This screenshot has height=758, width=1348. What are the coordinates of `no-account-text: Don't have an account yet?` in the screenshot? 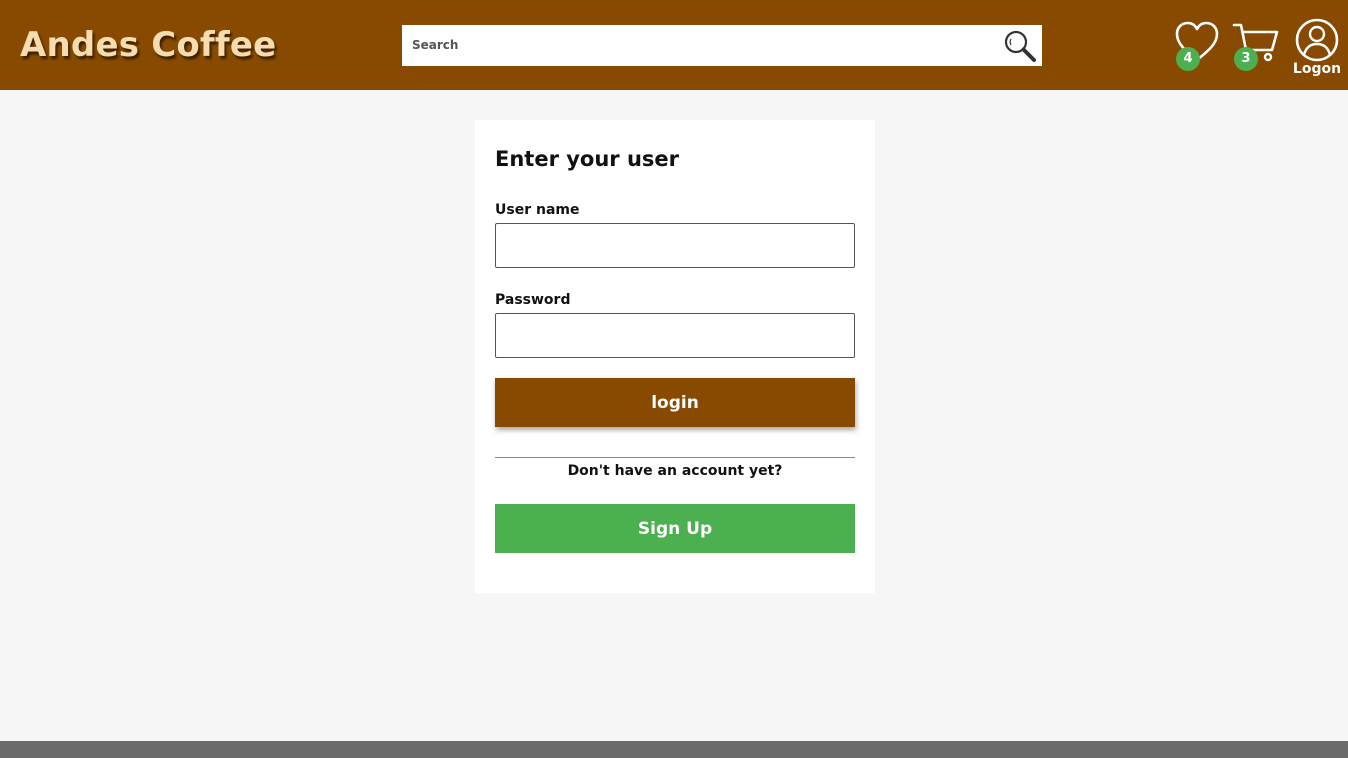 It's located at (675, 471).